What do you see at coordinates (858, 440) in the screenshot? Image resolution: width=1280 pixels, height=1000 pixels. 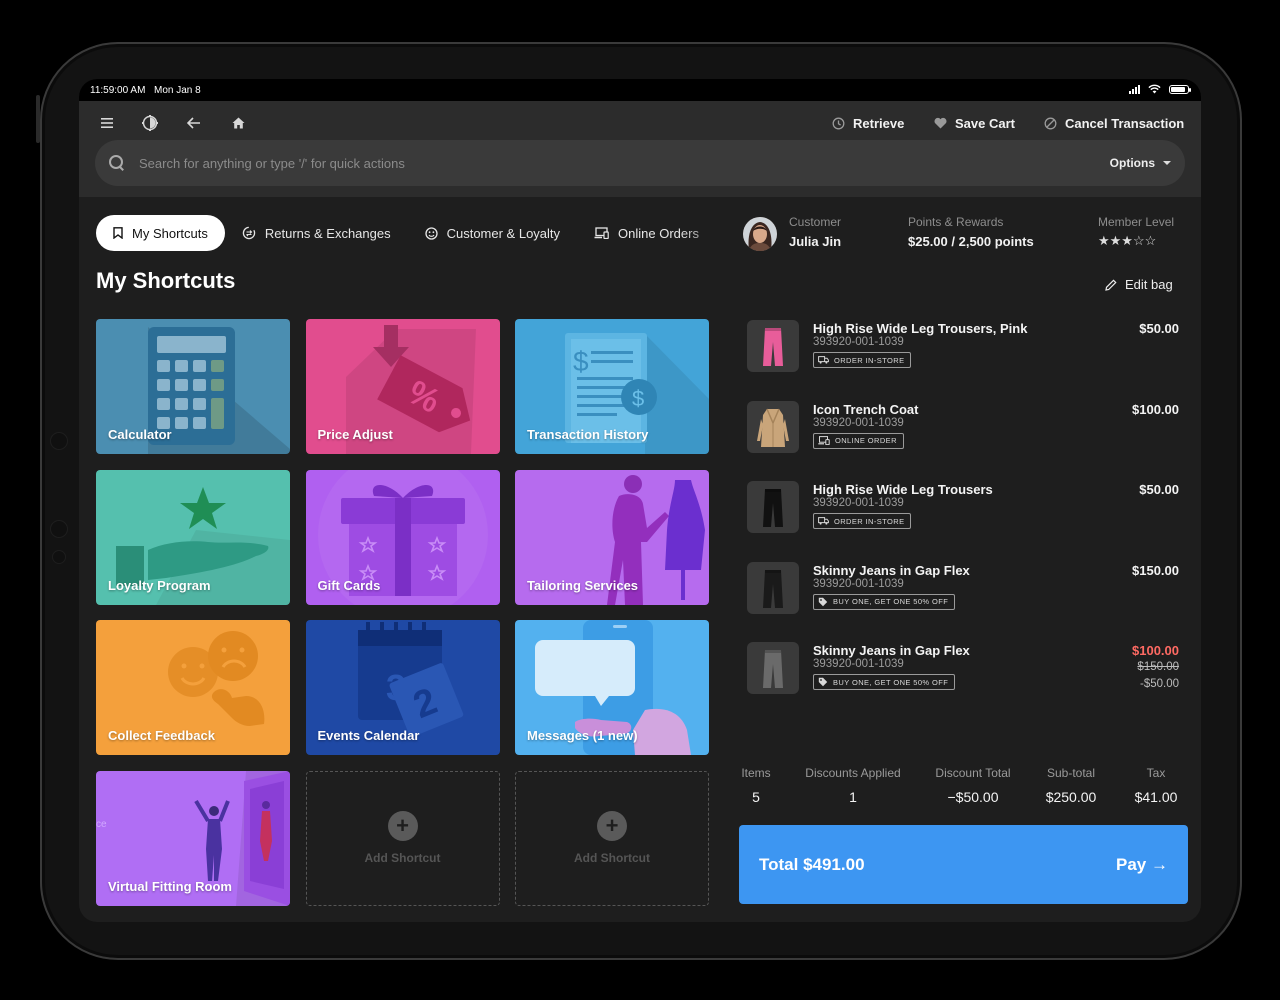 I see `fulfillment-tag: ONLINE ORDER` at bounding box center [858, 440].